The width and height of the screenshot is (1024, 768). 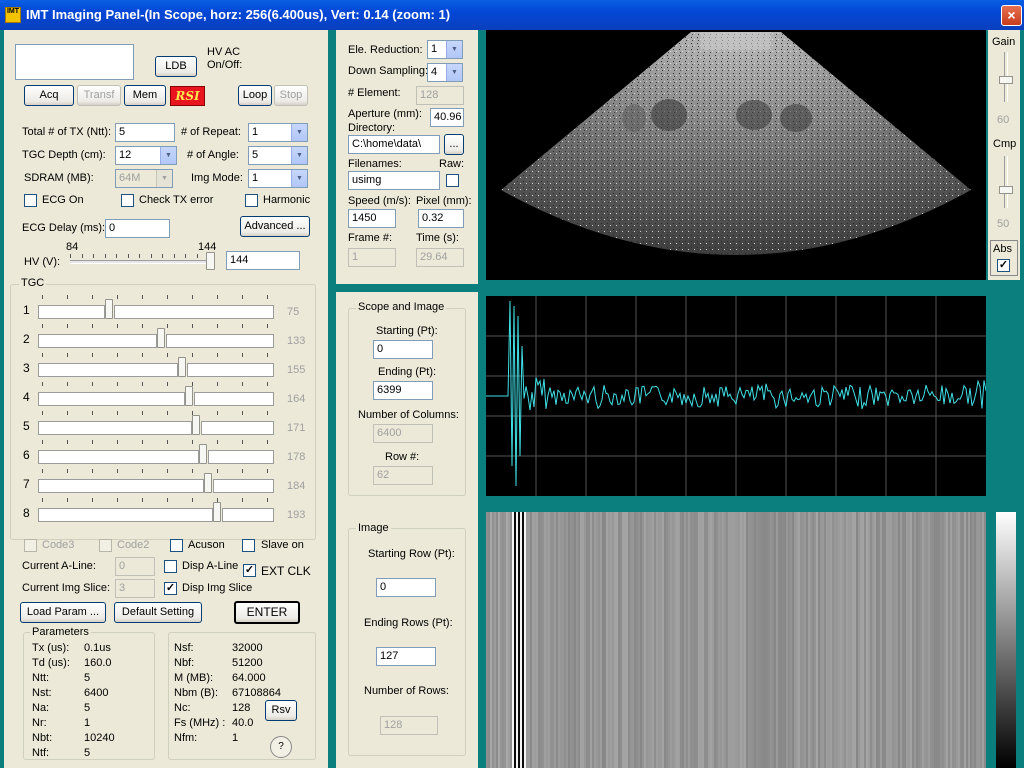 I want to click on param-key: Nbm (B):, so click(x=196, y=693).